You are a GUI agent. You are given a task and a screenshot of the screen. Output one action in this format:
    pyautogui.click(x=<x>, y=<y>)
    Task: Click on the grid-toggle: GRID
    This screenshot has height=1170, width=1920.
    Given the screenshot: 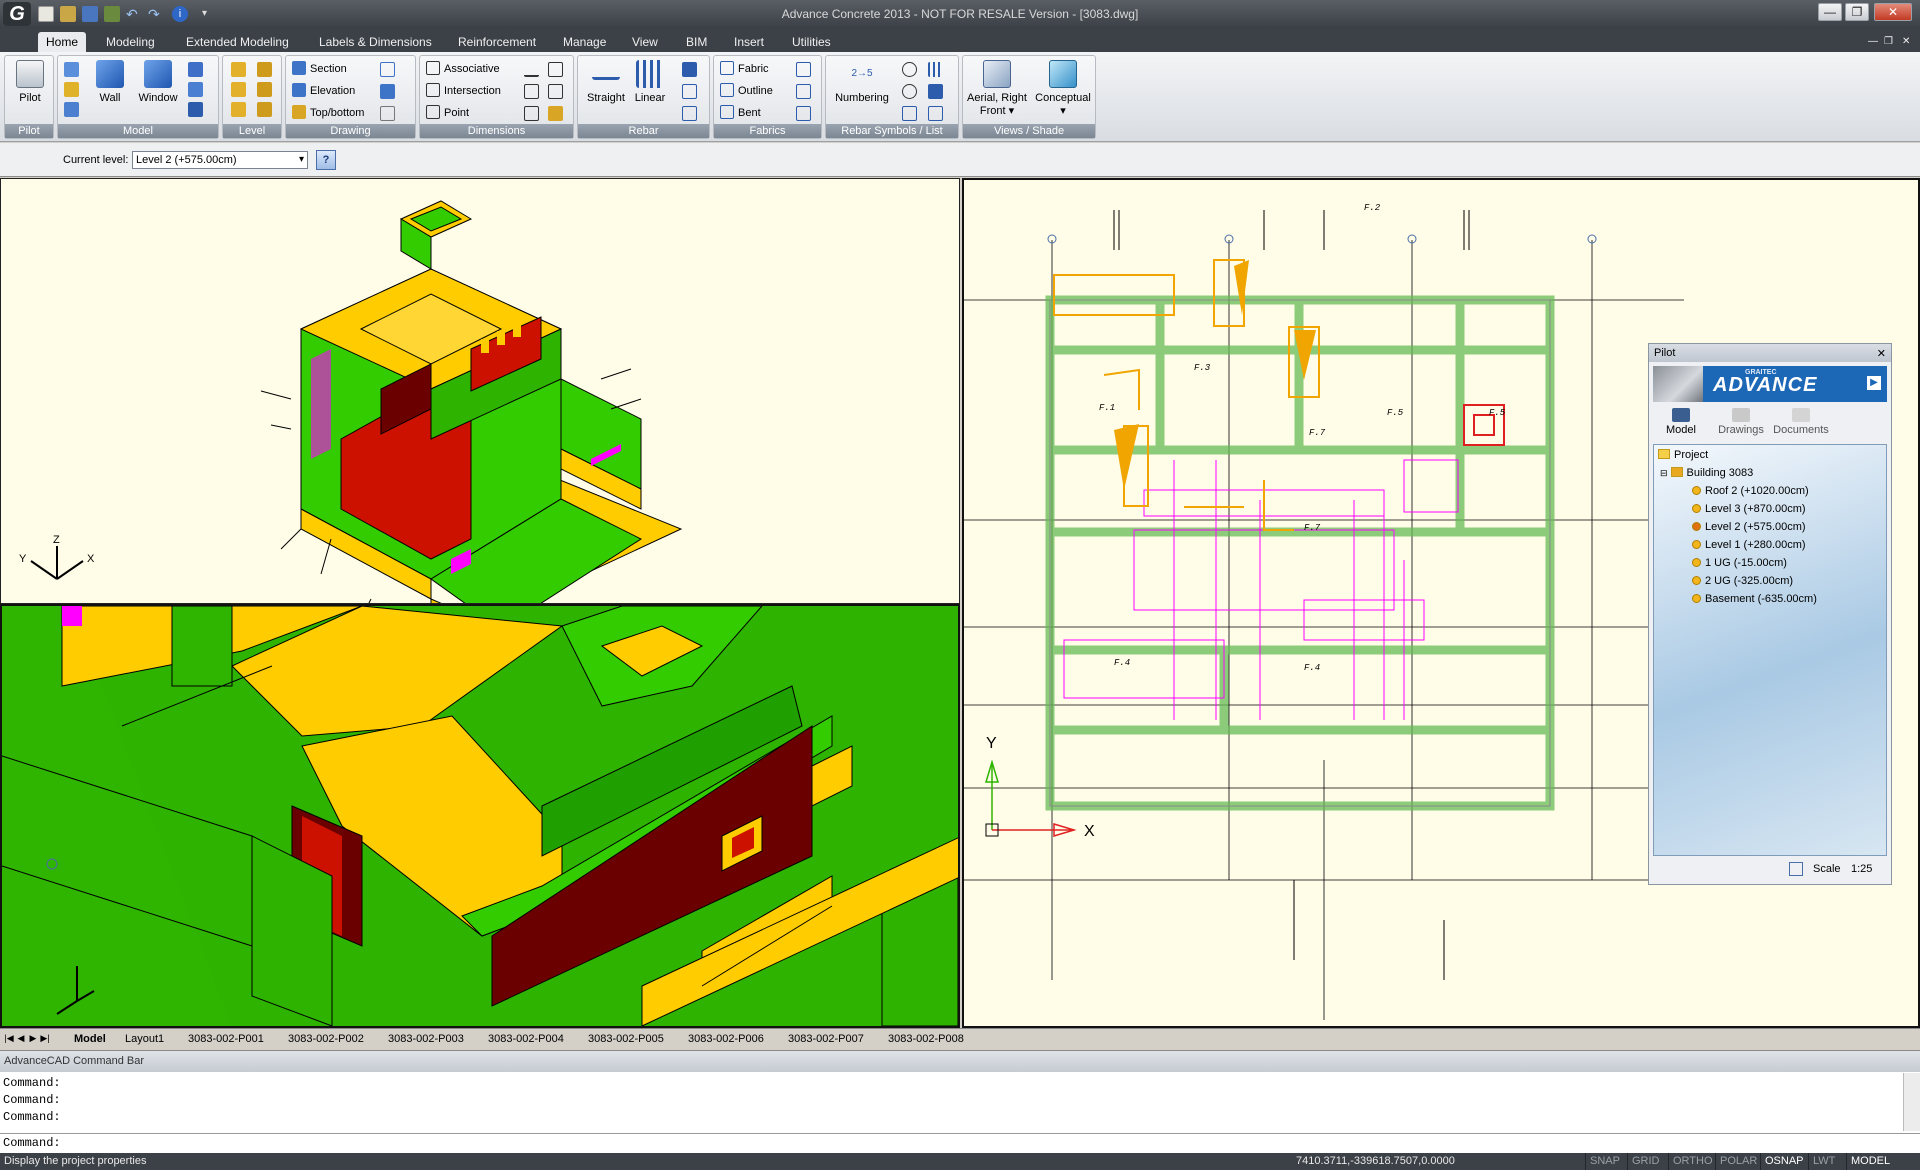 What is the action you would take?
    pyautogui.click(x=1645, y=1161)
    